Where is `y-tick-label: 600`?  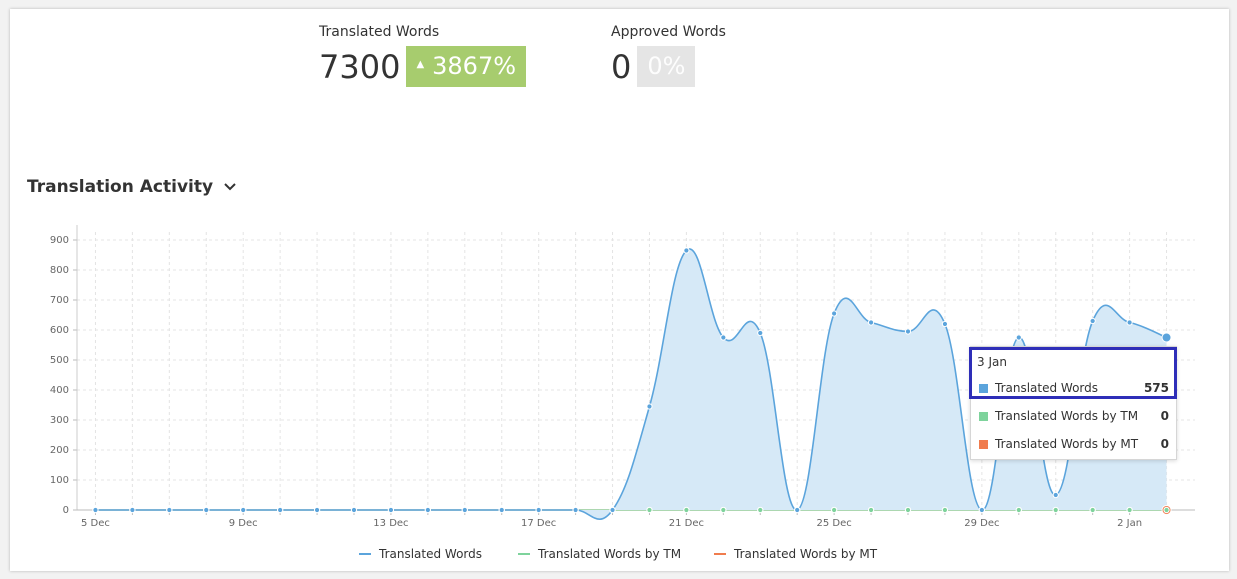 y-tick-label: 600 is located at coordinates (59, 330).